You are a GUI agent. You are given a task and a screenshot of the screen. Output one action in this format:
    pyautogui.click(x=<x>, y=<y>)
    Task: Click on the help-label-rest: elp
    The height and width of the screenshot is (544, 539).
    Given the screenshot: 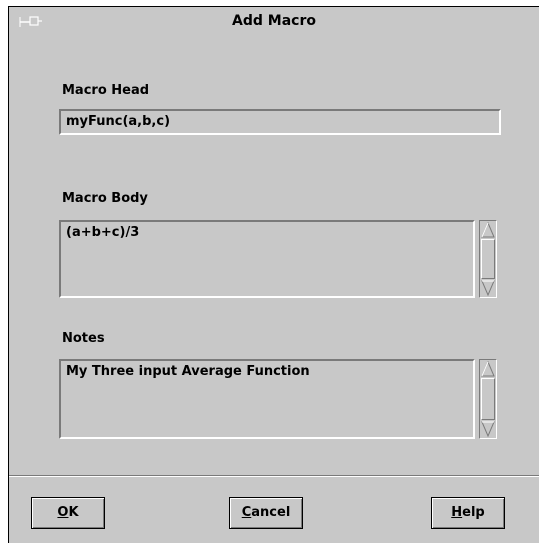 What is the action you would take?
    pyautogui.click(x=473, y=512)
    